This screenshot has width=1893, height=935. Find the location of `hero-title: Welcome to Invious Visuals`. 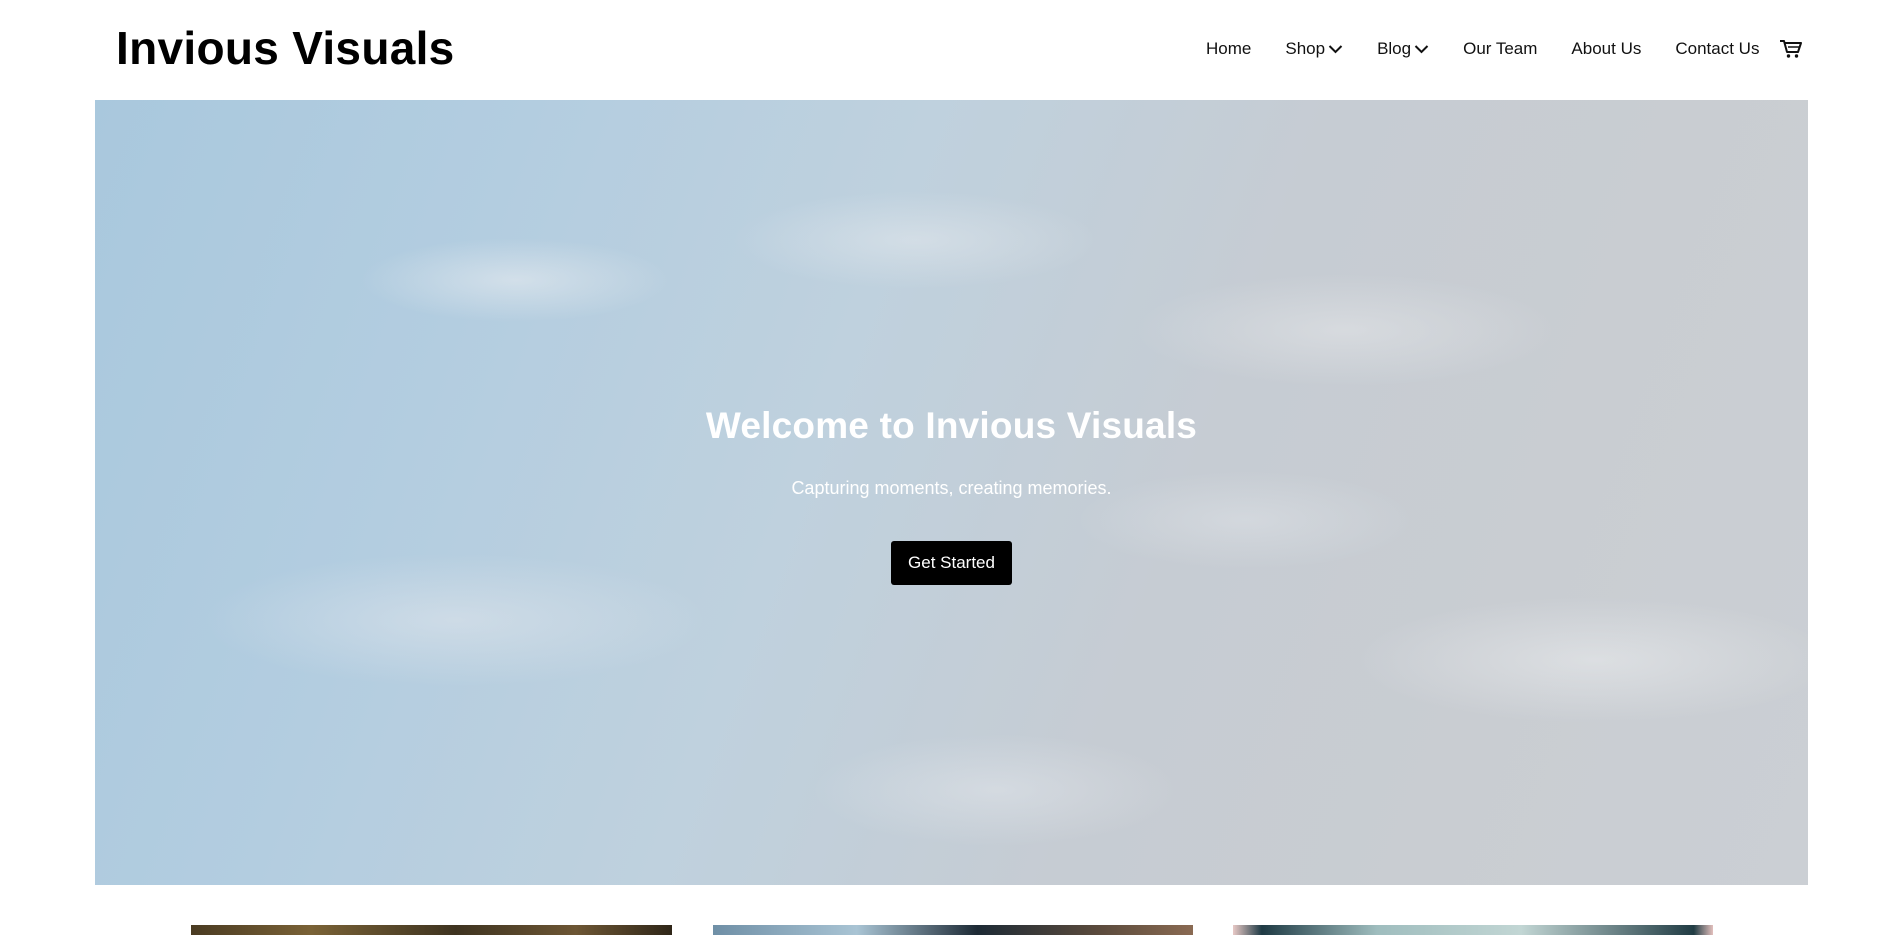

hero-title: Welcome to Invious Visuals is located at coordinates (951, 425).